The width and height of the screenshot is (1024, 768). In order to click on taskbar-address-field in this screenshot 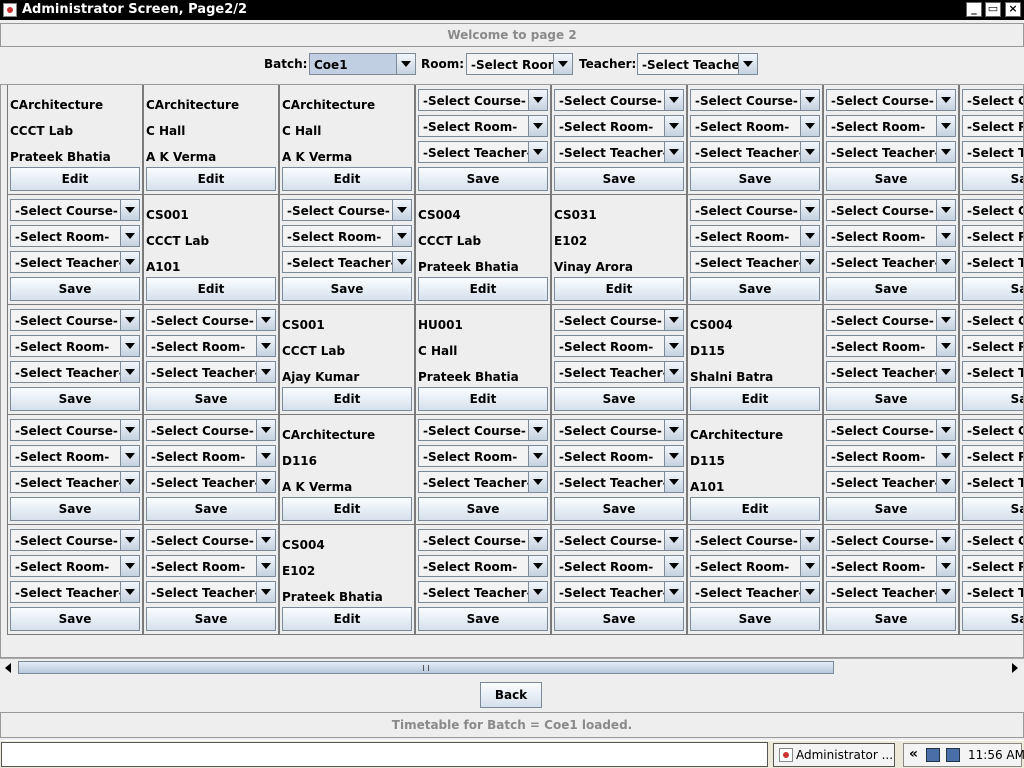, I will do `click(384, 754)`.